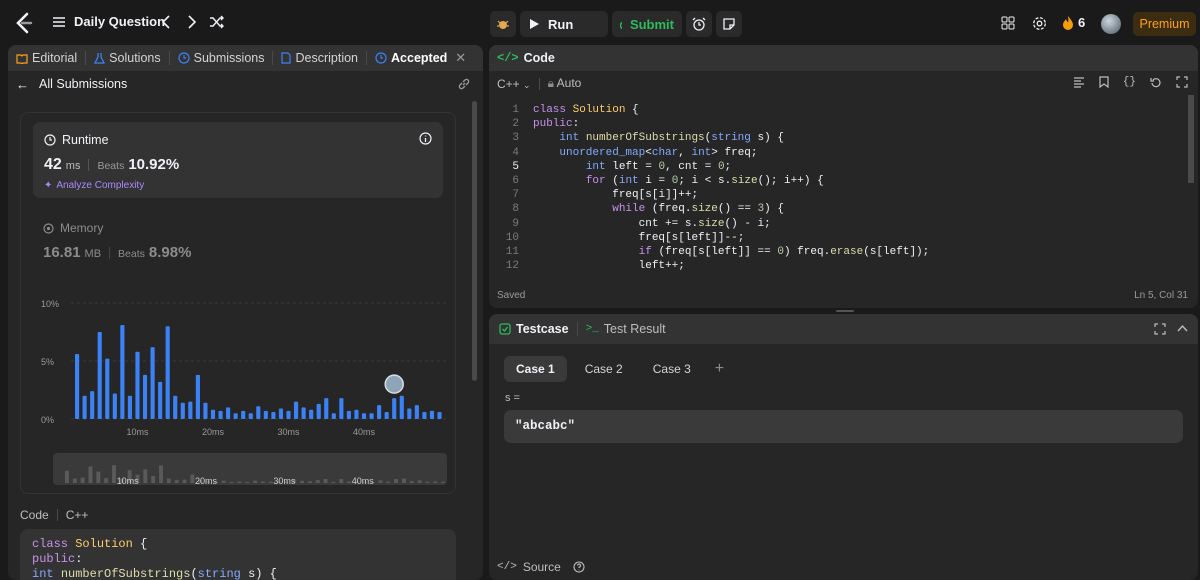 The image size is (1200, 580). Describe the element at coordinates (834, 238) in the screenshot. I see `editor-line: 10 freq[s[left]]--;` at that location.